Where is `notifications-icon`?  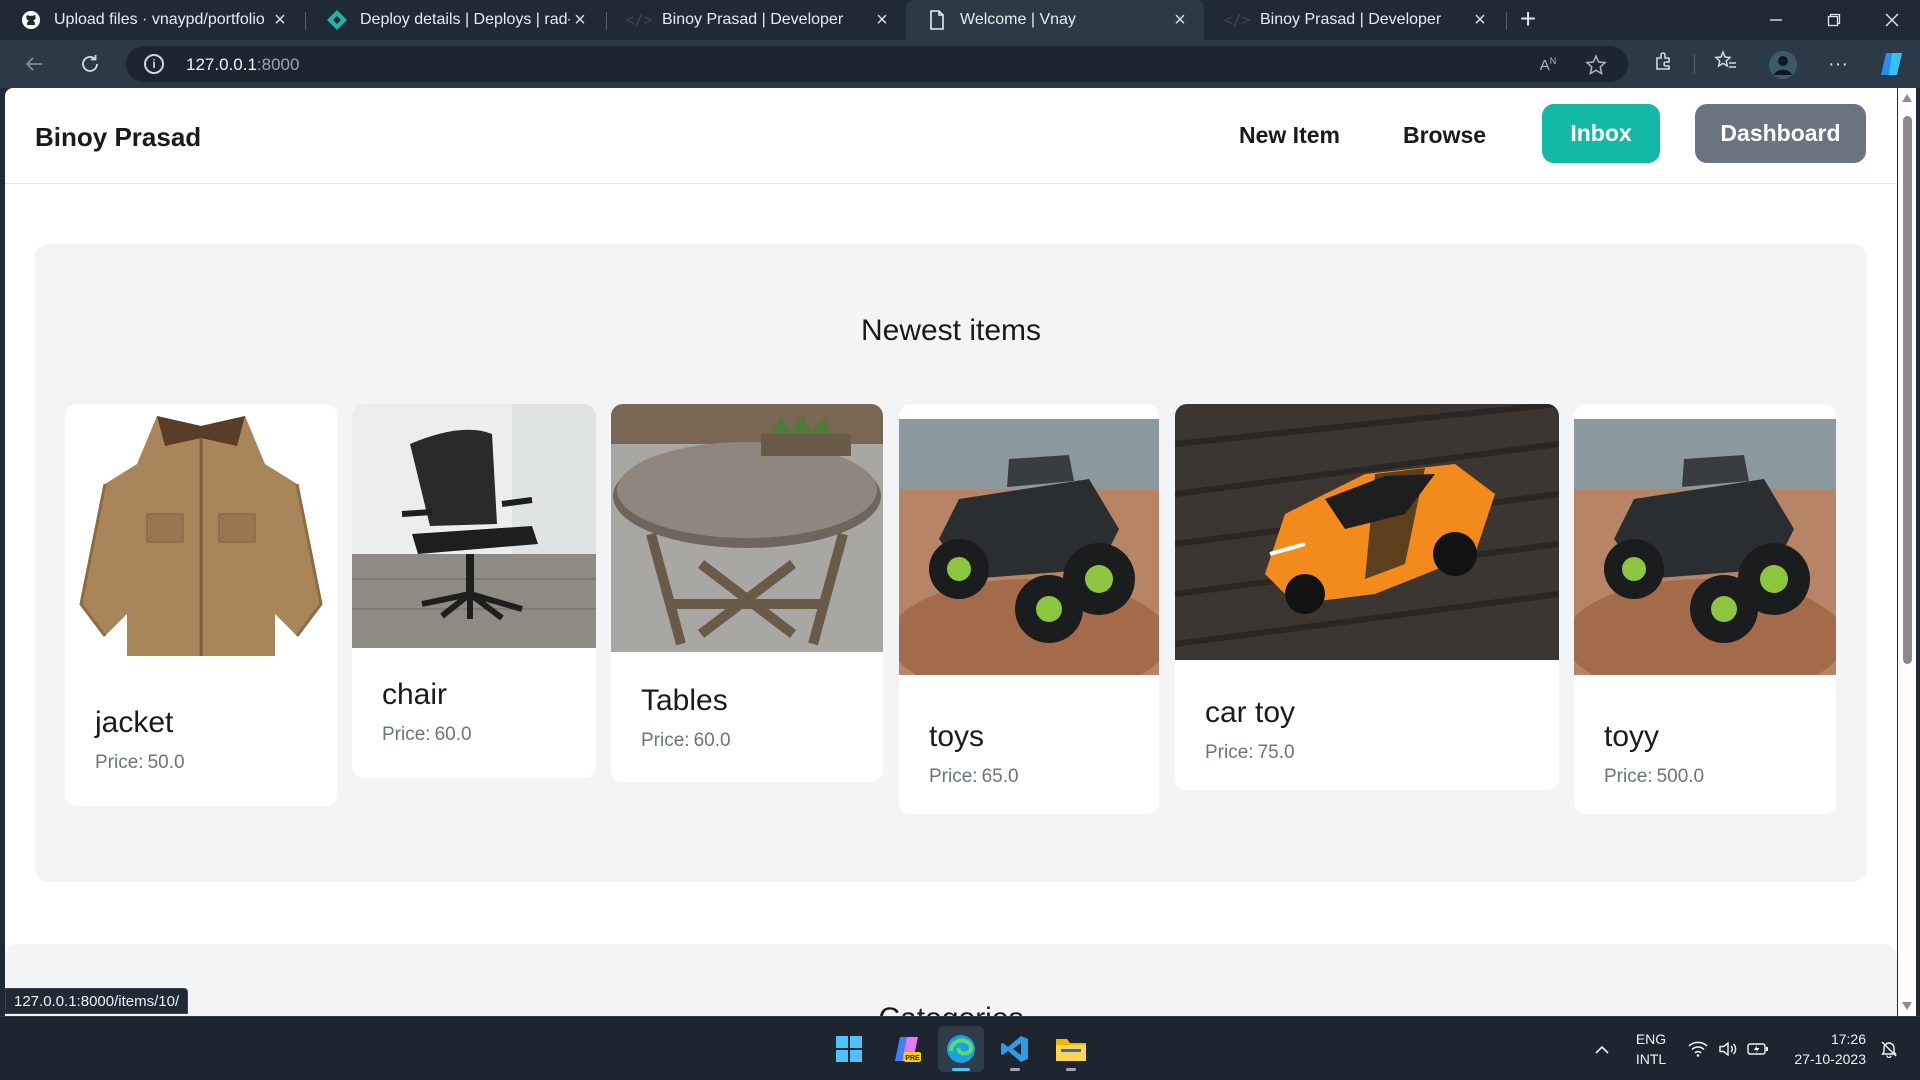
notifications-icon is located at coordinates (1889, 1048).